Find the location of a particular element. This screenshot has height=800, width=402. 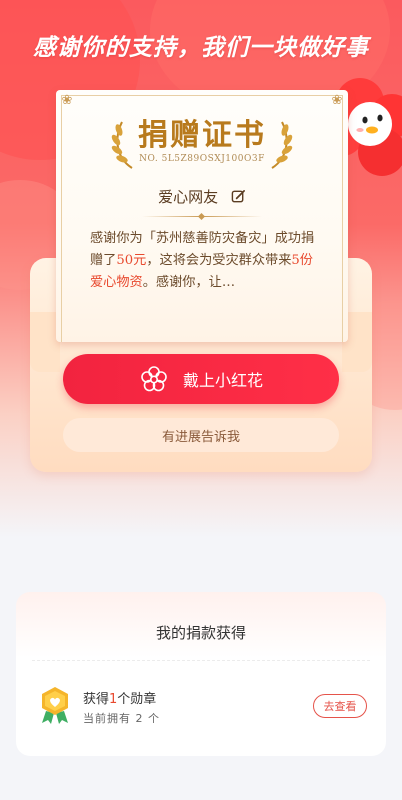

wear-red-flower-button: 戴上小红花 is located at coordinates (201, 379).